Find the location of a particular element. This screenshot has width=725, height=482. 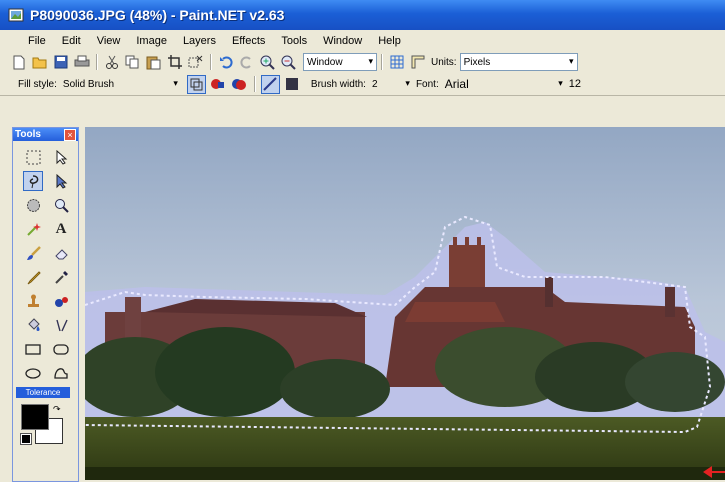

menu-image: Image is located at coordinates (151, 41).